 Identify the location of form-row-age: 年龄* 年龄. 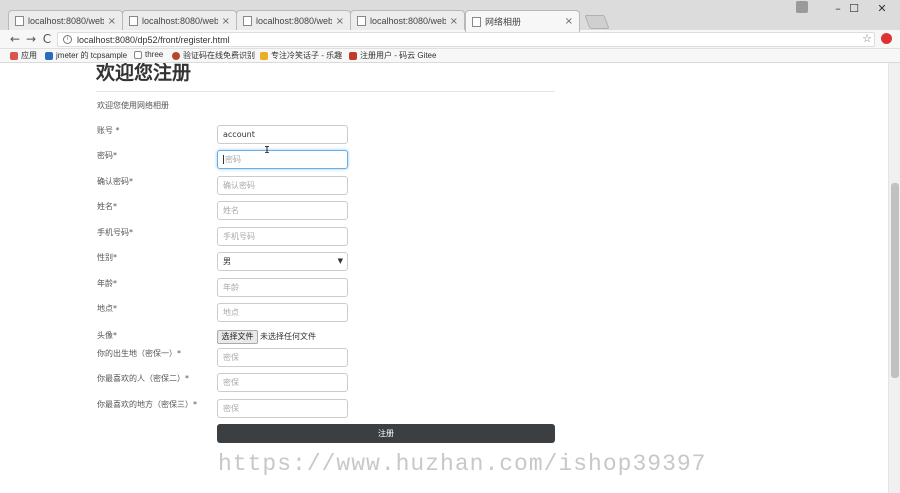
(327, 288).